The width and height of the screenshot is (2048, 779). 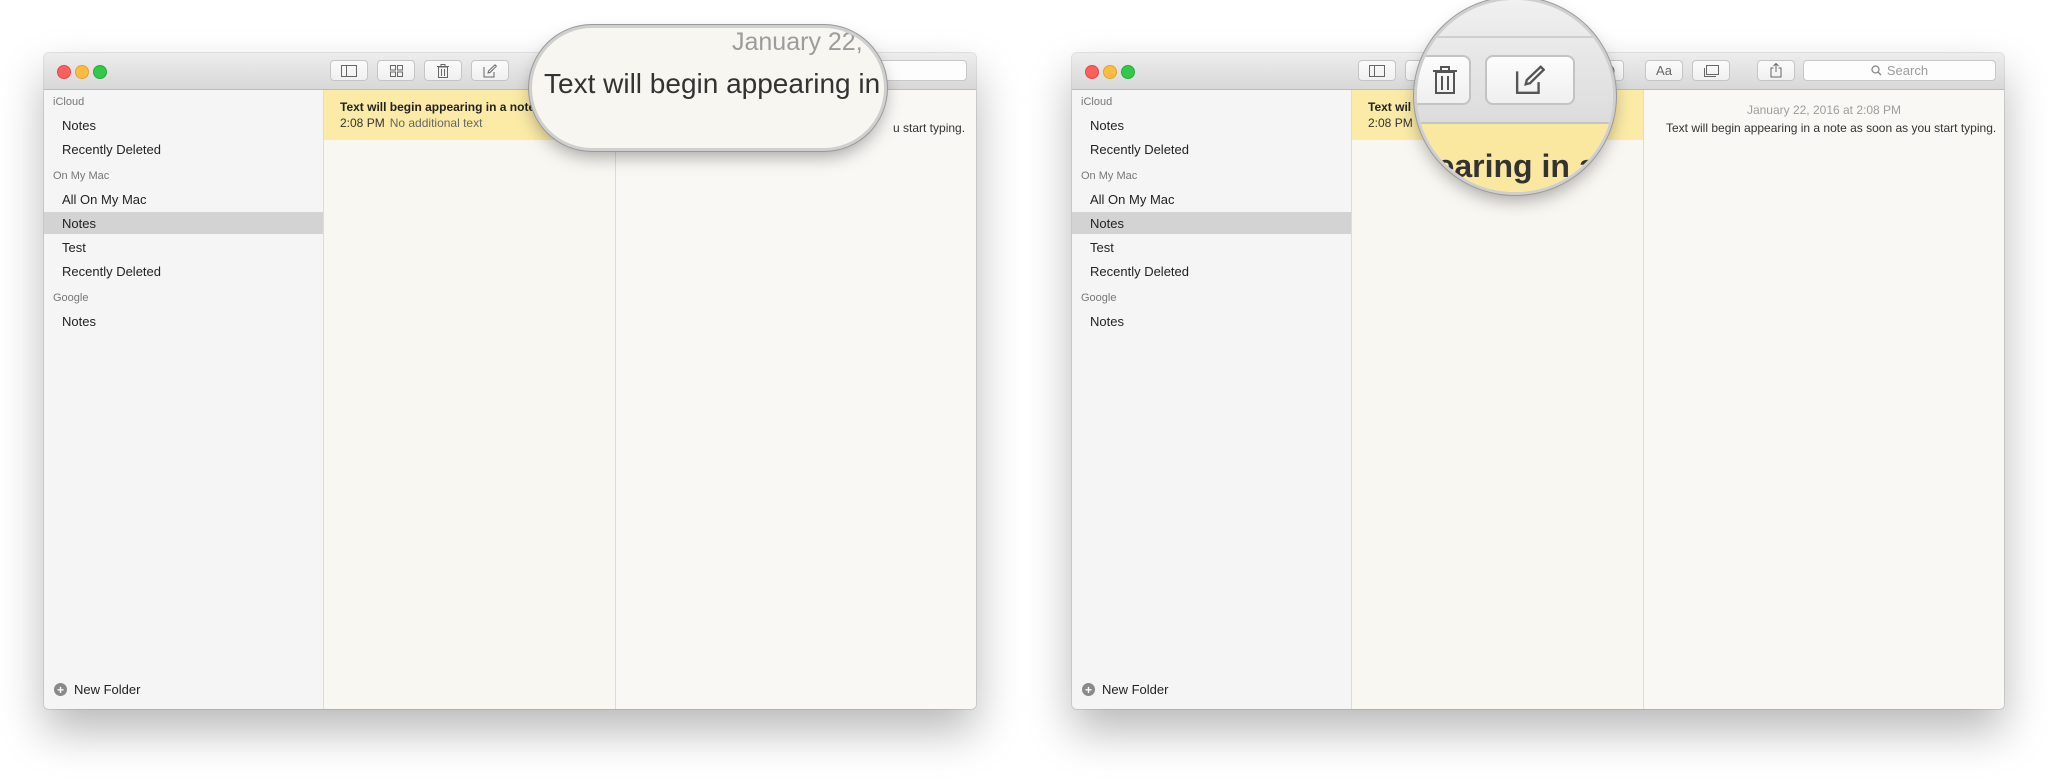 What do you see at coordinates (1824, 110) in the screenshot?
I see `note-date: January 22, 2016 at 2:08 PM` at bounding box center [1824, 110].